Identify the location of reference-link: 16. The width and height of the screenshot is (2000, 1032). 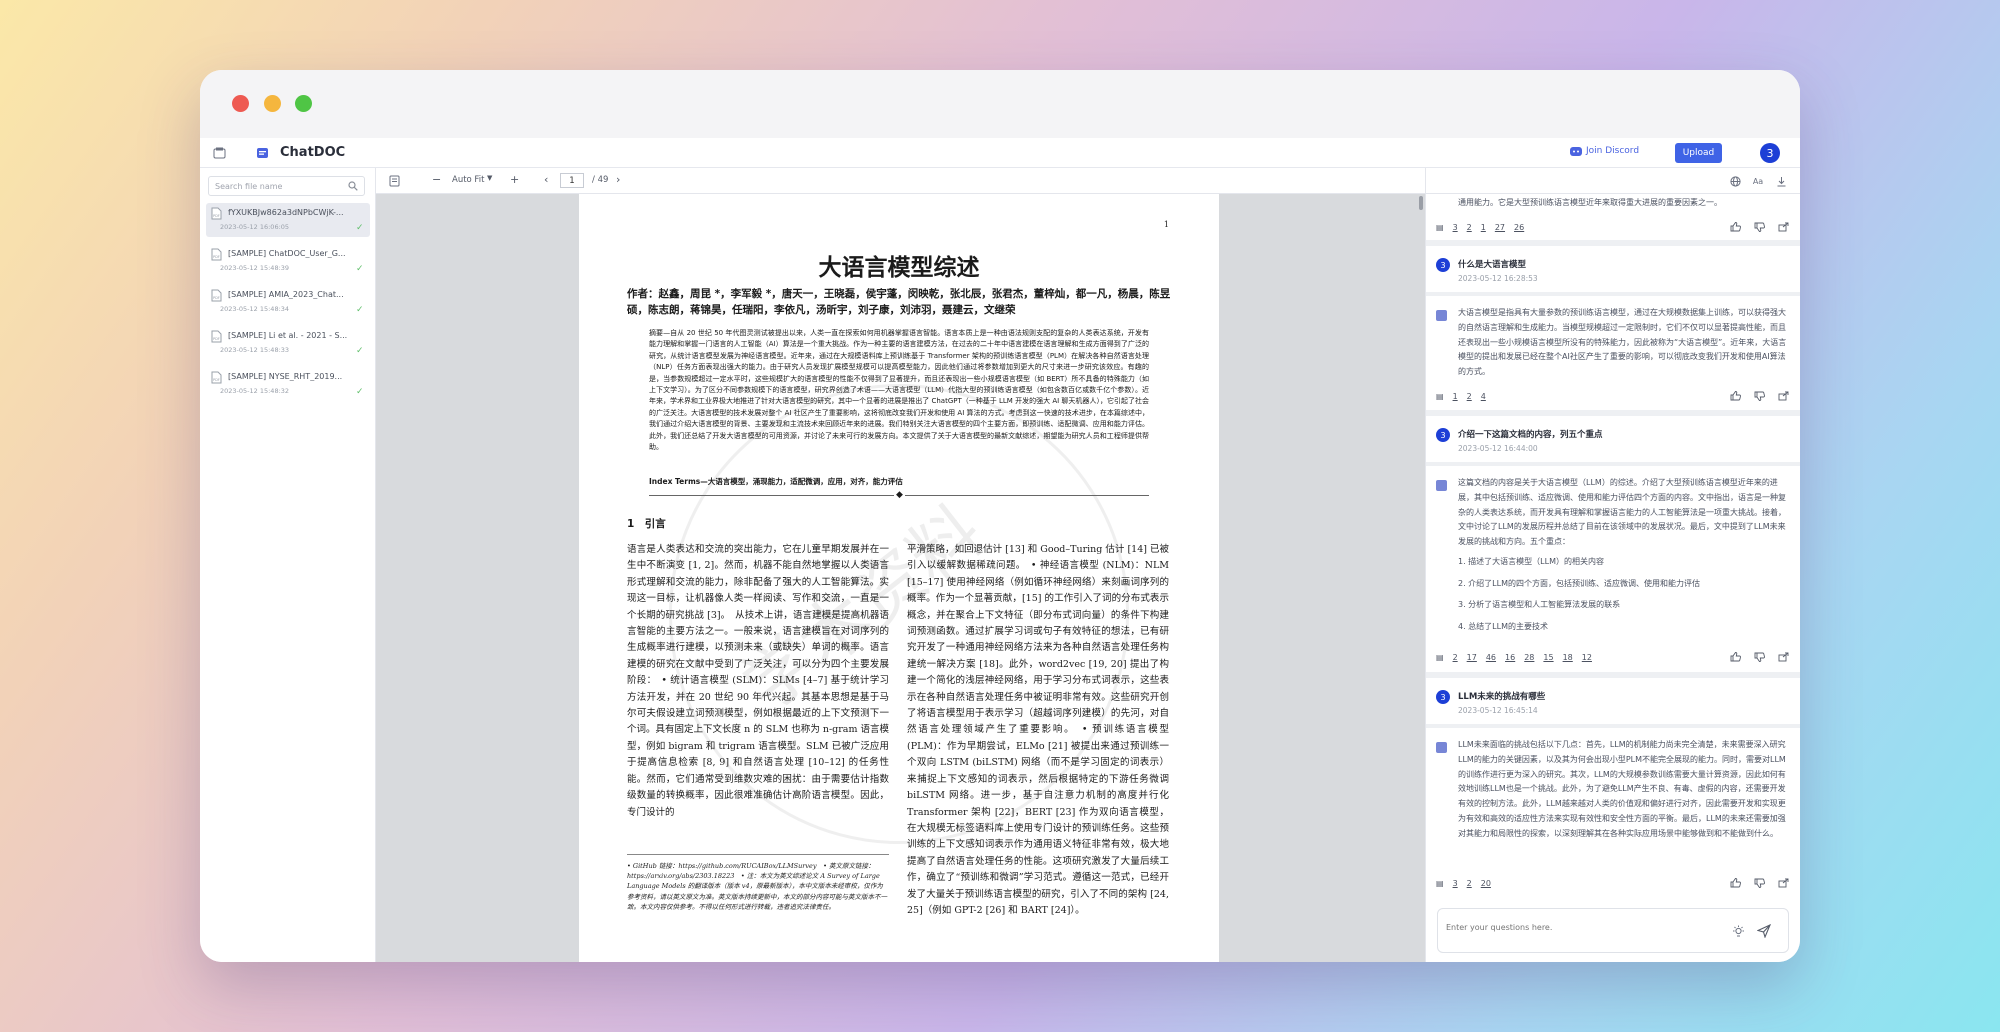
(1510, 657).